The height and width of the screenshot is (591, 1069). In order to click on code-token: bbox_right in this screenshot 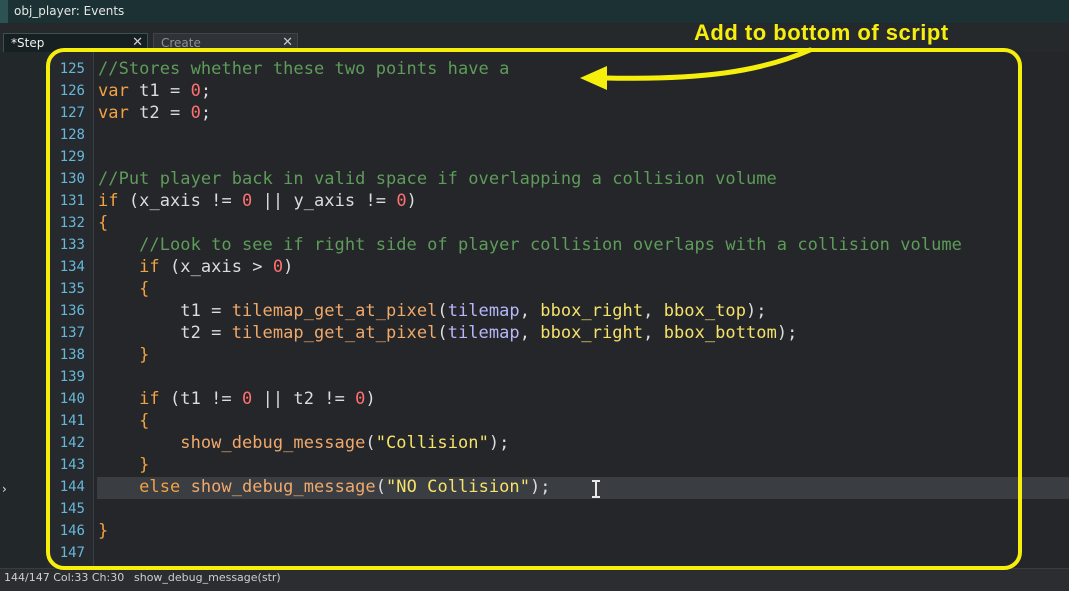, I will do `click(592, 333)`.